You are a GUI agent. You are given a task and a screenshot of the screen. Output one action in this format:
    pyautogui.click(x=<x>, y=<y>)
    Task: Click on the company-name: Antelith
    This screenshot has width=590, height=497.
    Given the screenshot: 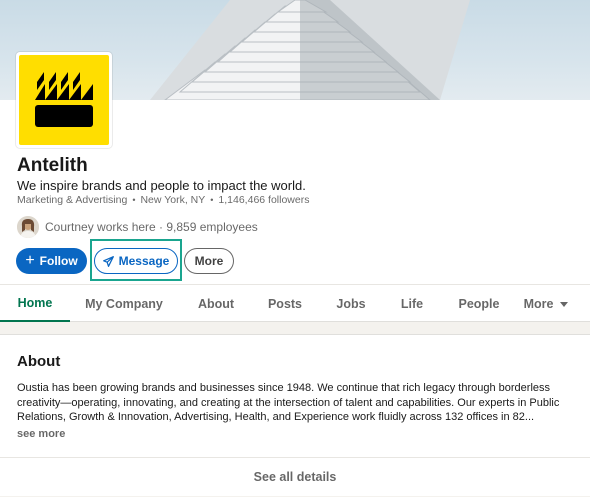 What is the action you would take?
    pyautogui.click(x=52, y=165)
    